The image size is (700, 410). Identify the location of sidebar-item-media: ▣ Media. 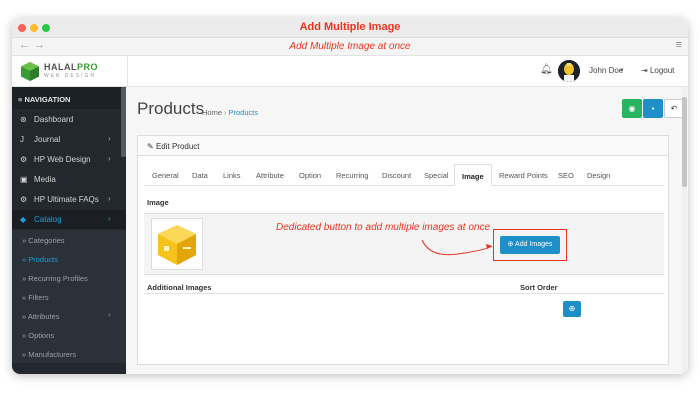
(69, 179).